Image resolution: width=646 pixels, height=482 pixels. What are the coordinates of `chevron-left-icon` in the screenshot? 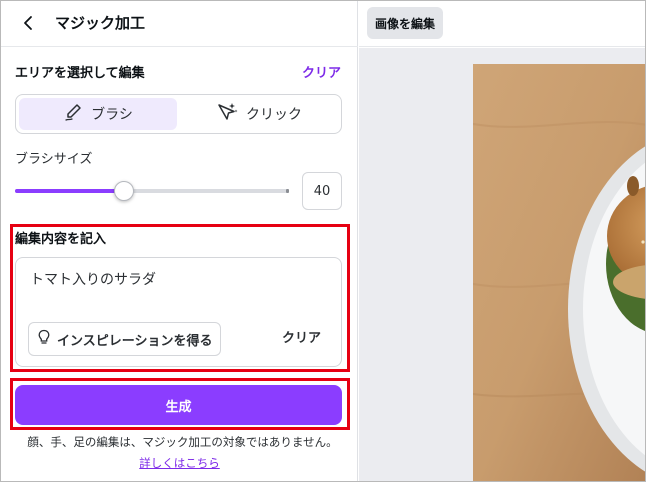 It's located at (29, 23).